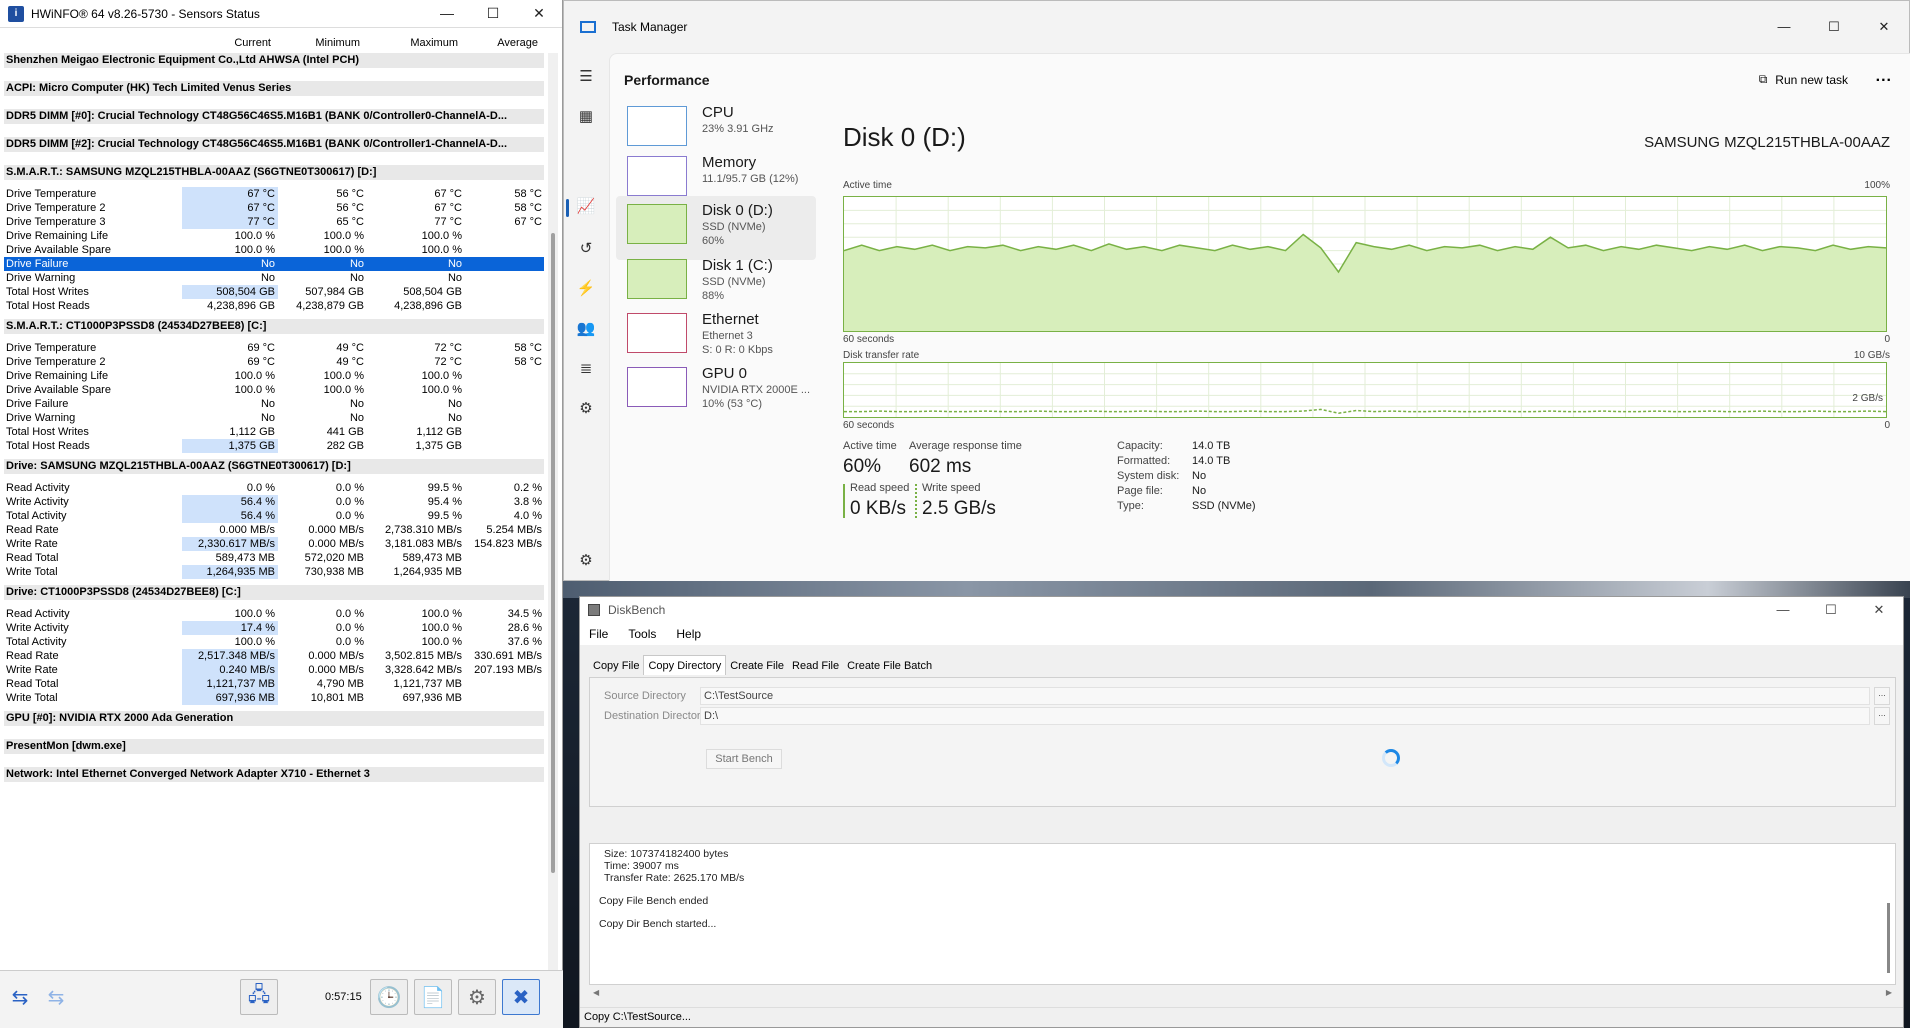  Describe the element at coordinates (1285, 716) in the screenshot. I see `destination-directory-input: D:\` at that location.